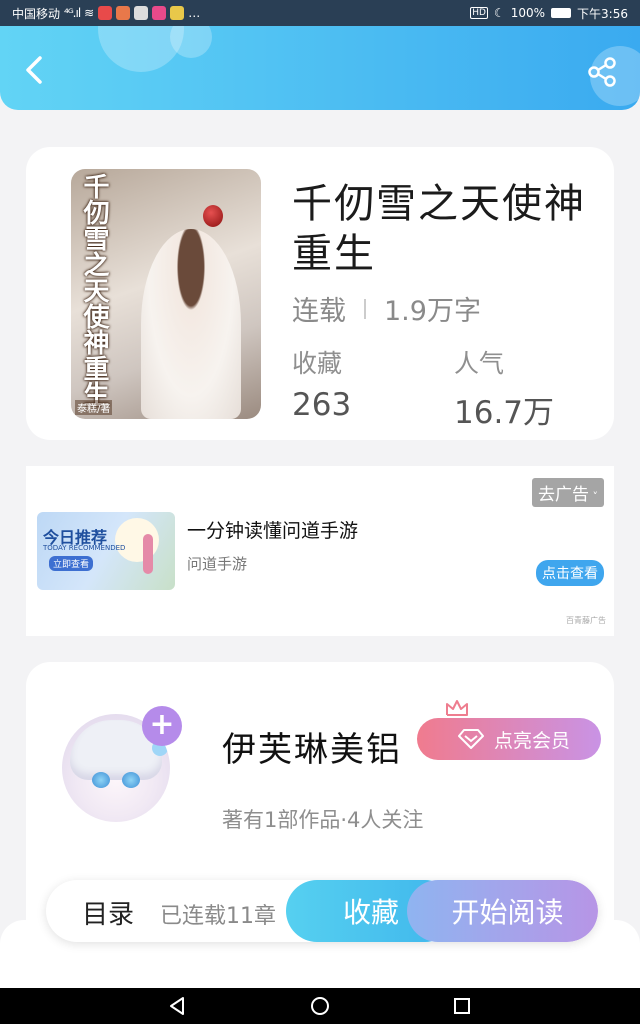 Image resolution: width=640 pixels, height=1024 pixels. I want to click on vip-button: 点亮会员, so click(509, 739).